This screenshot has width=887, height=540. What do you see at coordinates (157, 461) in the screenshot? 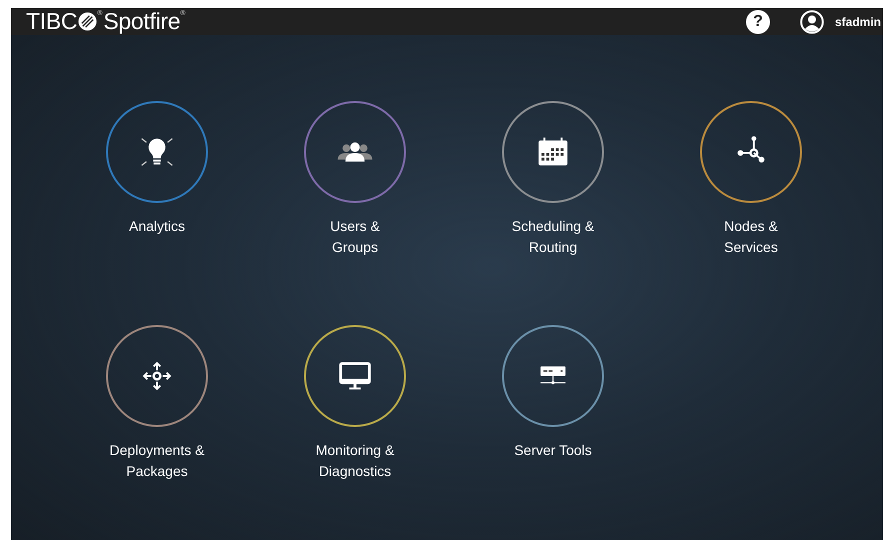
I see `deployments-label: Deployments & Packages` at bounding box center [157, 461].